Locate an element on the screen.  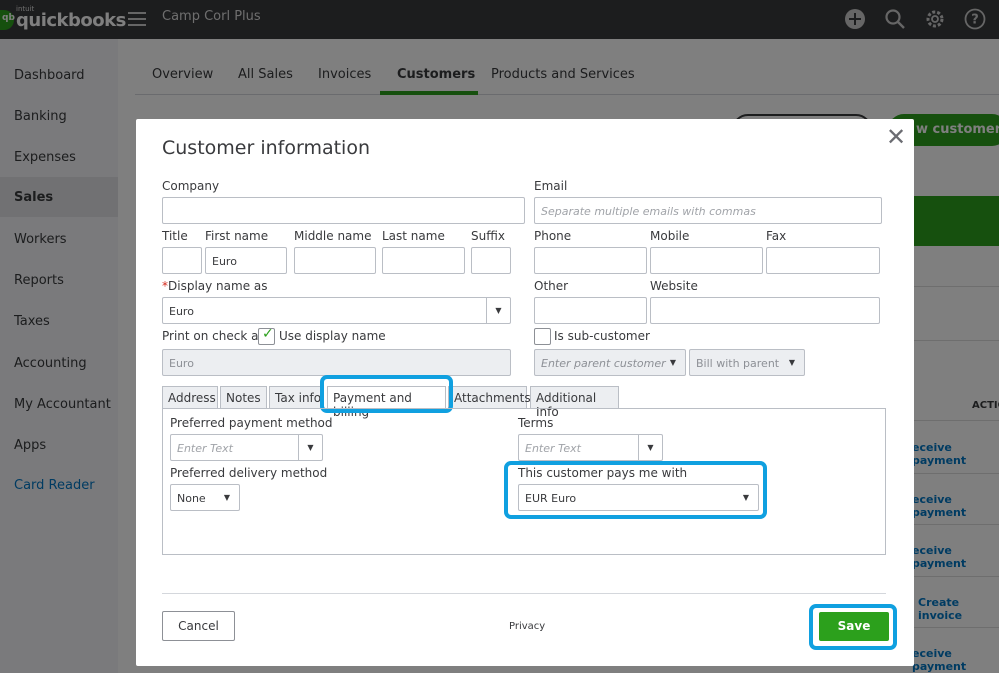
title-label: Title is located at coordinates (175, 236).